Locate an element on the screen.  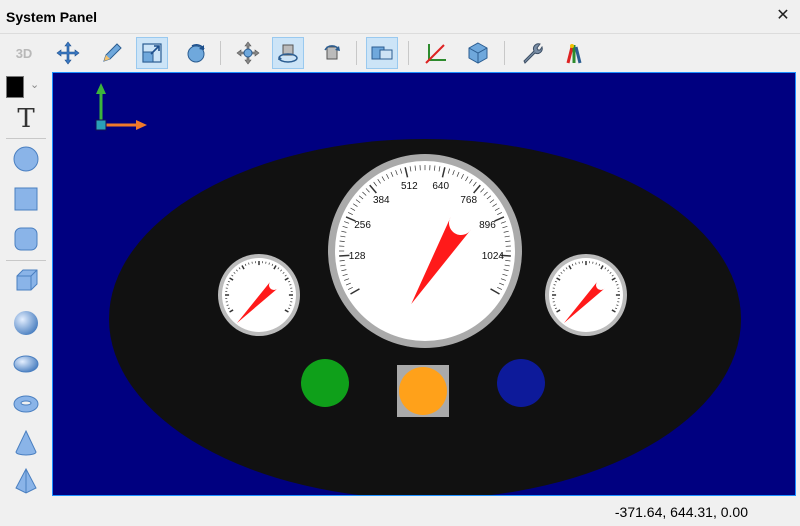
text-tool-button: T is located at coordinates (26, 119).